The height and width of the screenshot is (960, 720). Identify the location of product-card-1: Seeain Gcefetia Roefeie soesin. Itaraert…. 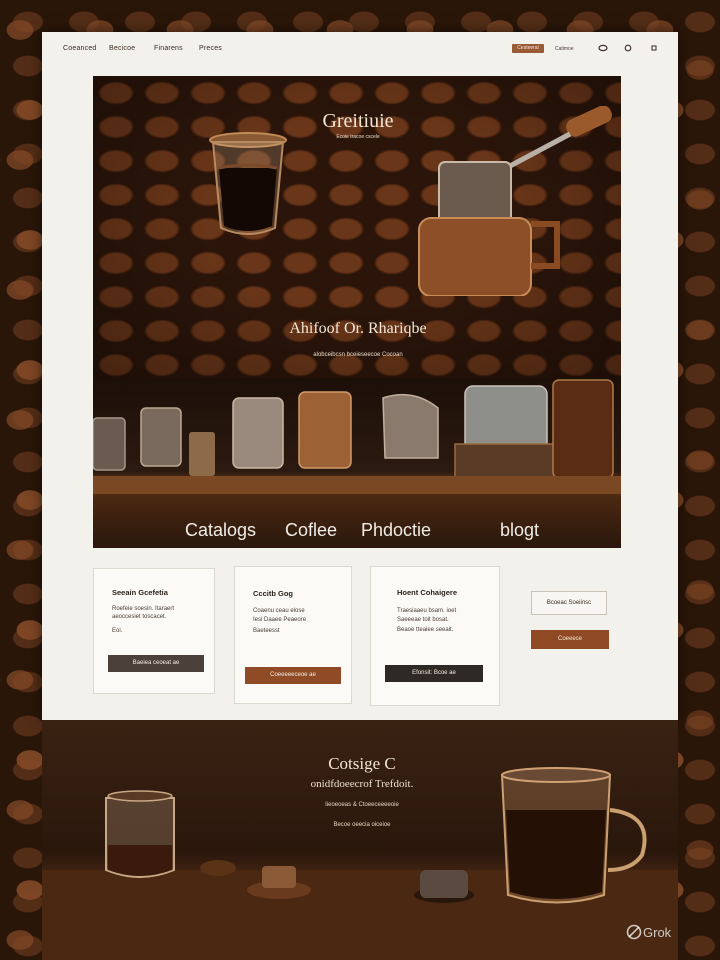
(154, 631).